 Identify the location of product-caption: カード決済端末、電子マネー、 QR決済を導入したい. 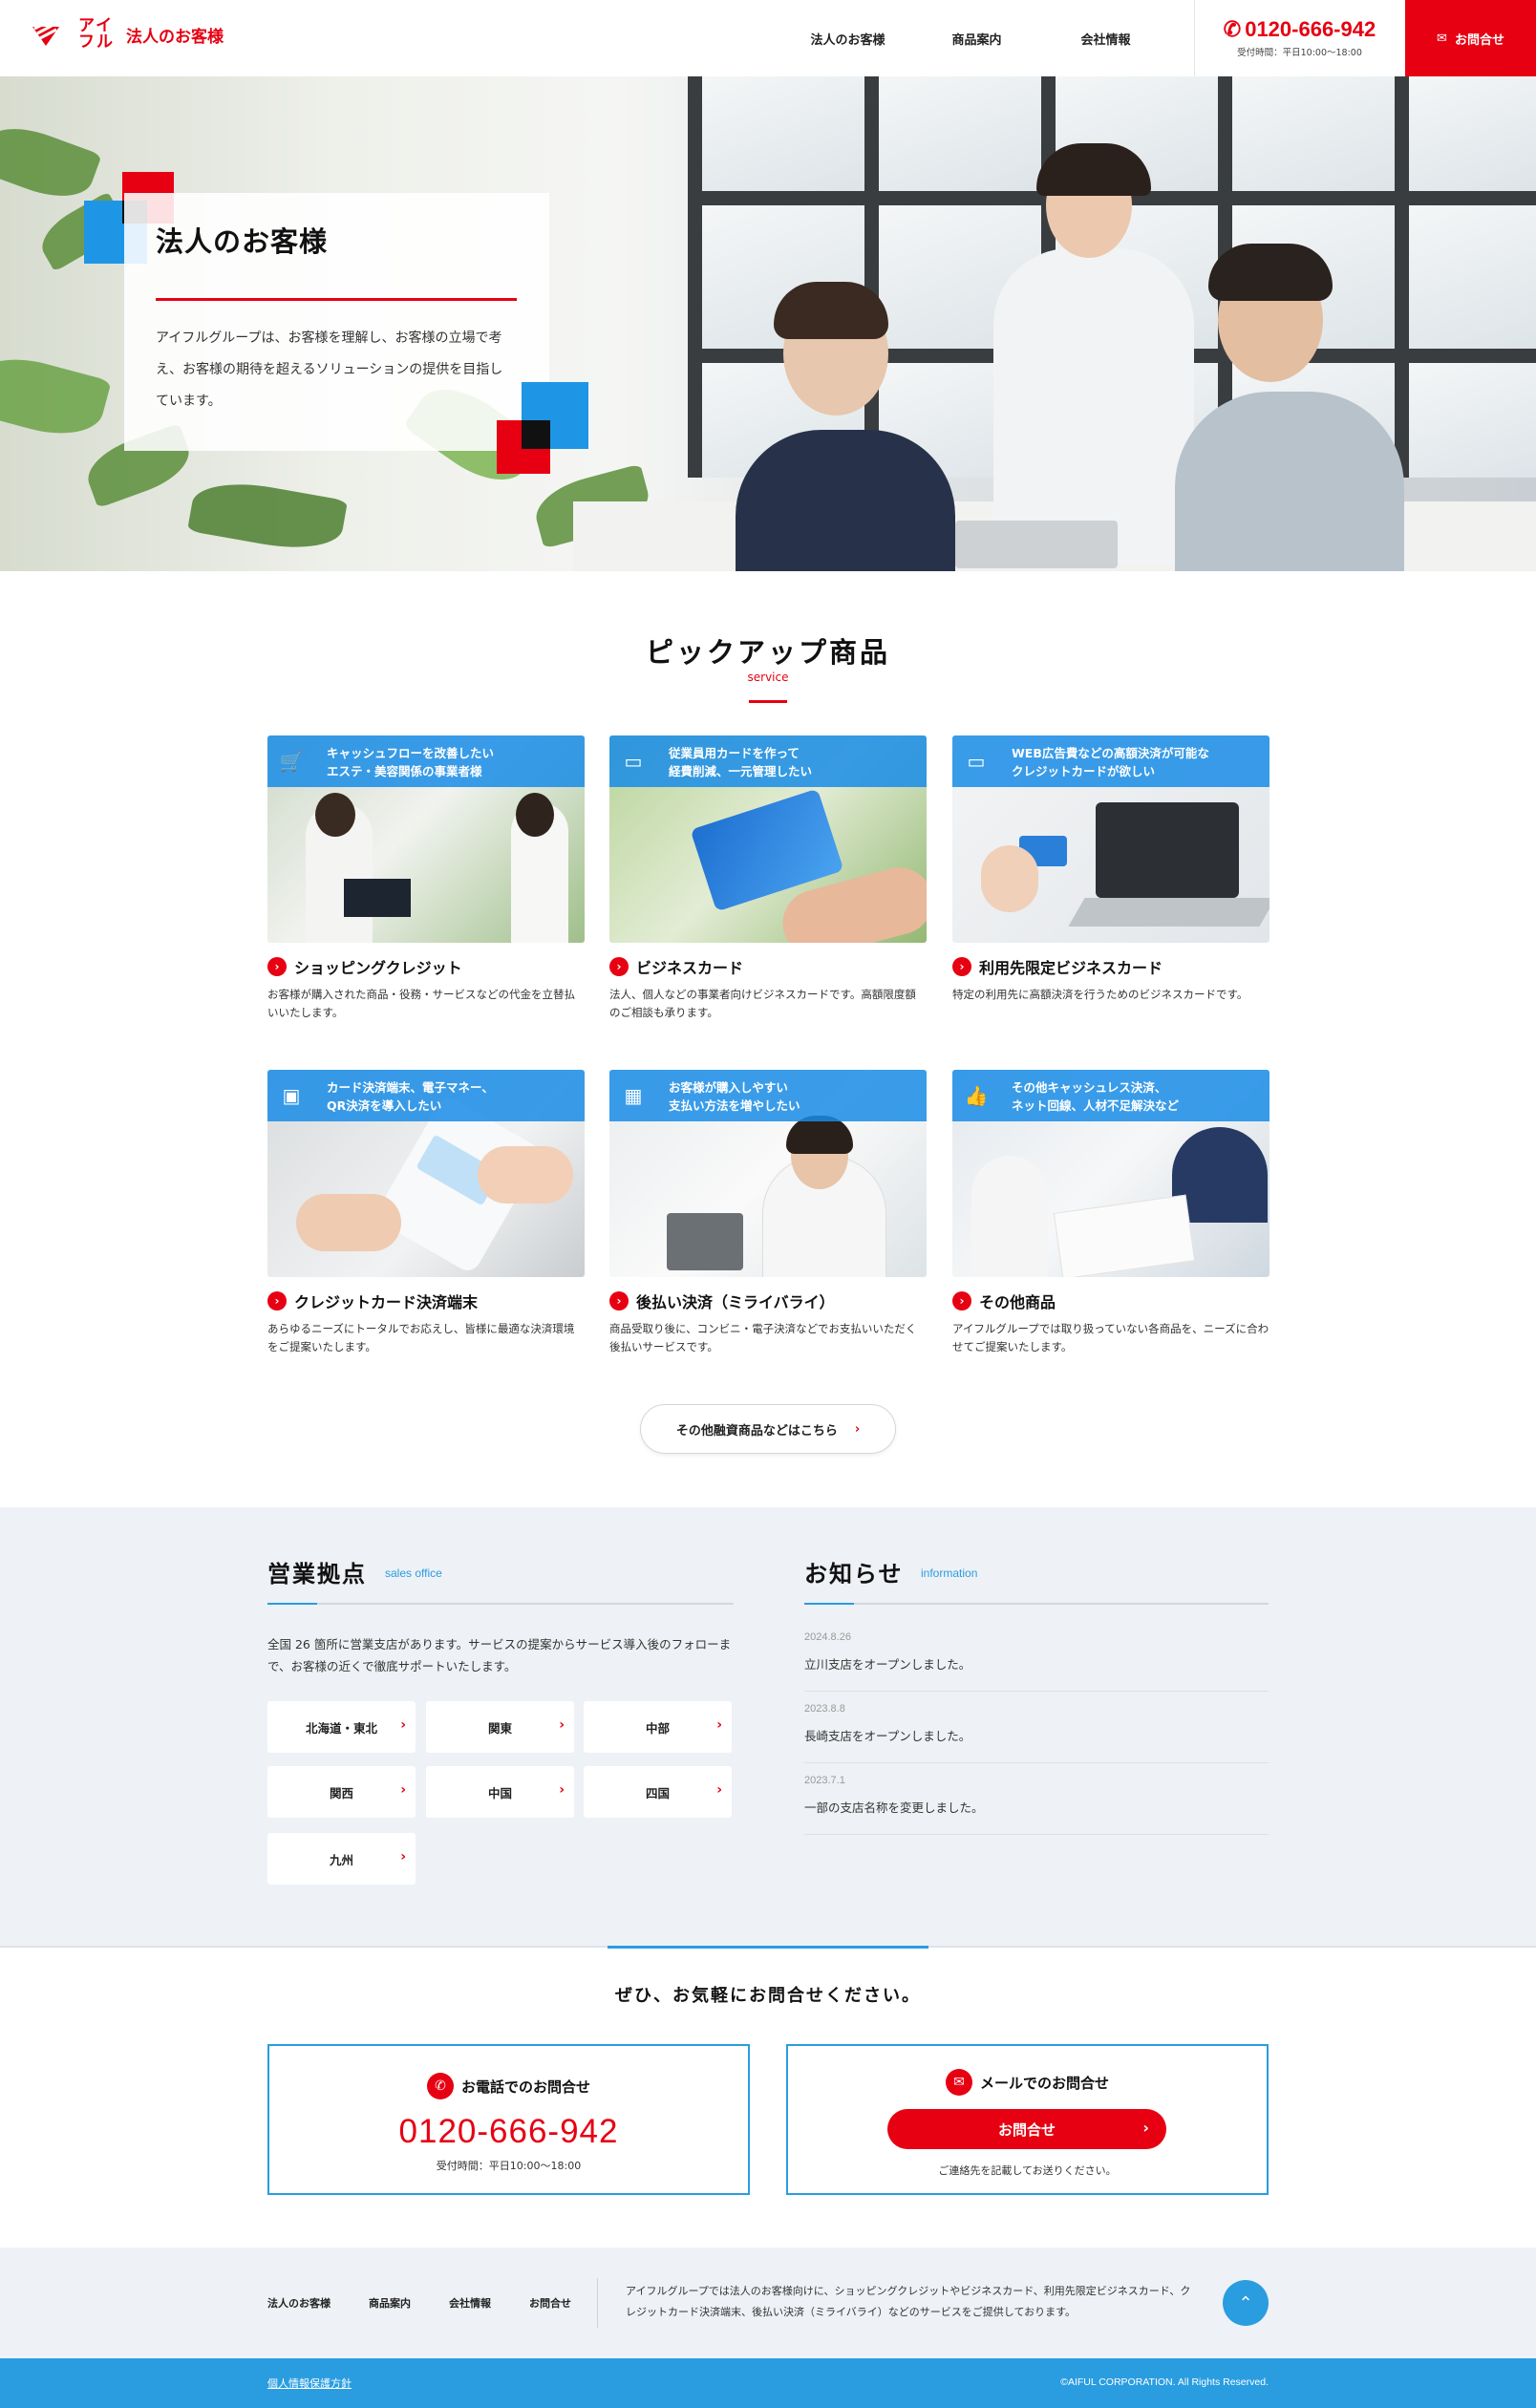
(410, 1096).